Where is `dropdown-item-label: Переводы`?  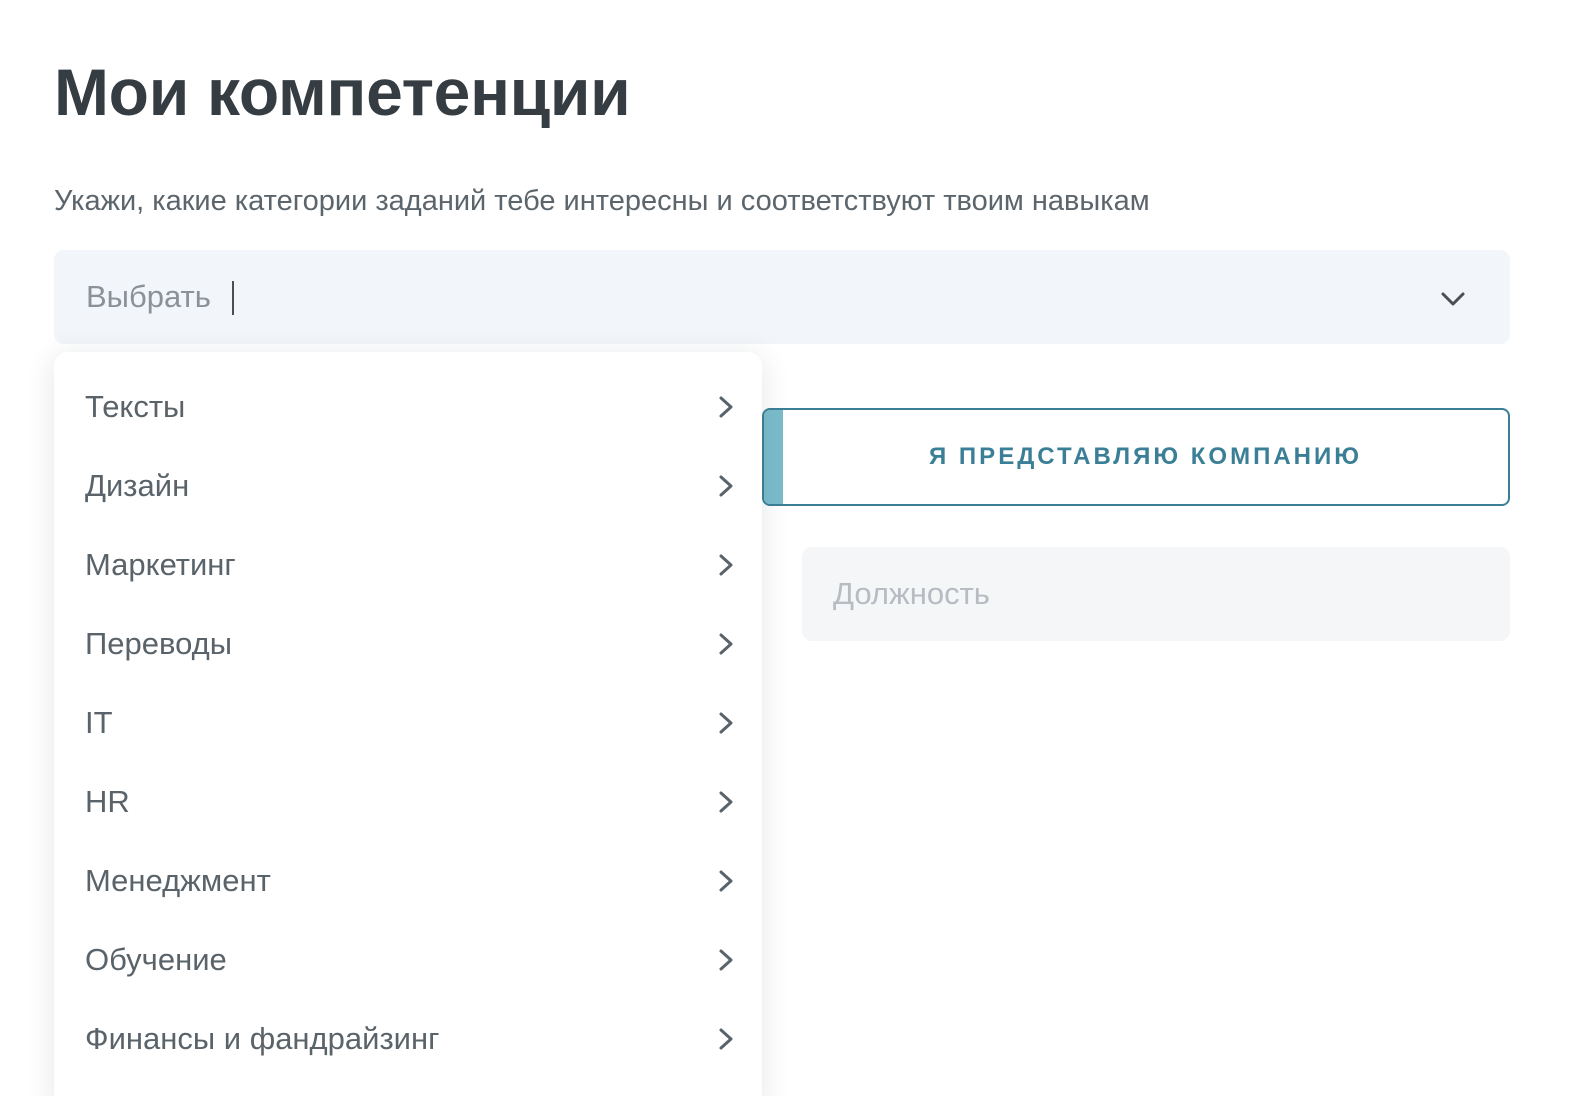 dropdown-item-label: Переводы is located at coordinates (159, 643).